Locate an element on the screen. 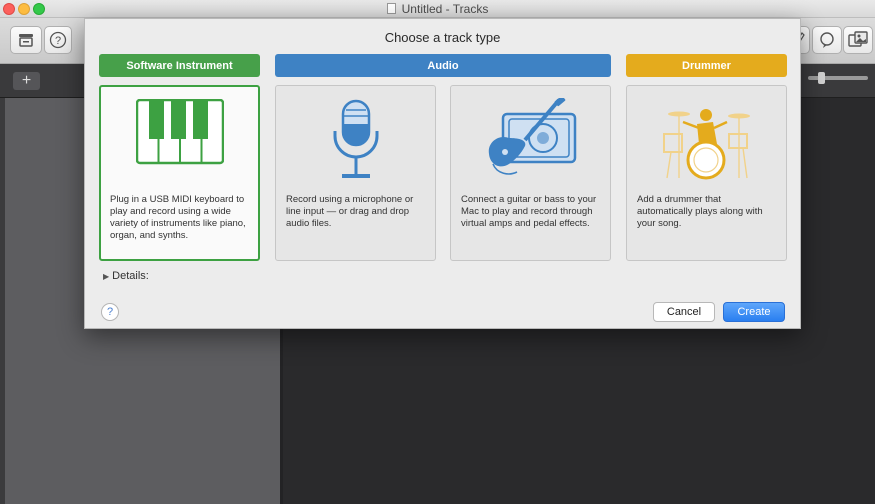  drummer-art is located at coordinates (706, 145).